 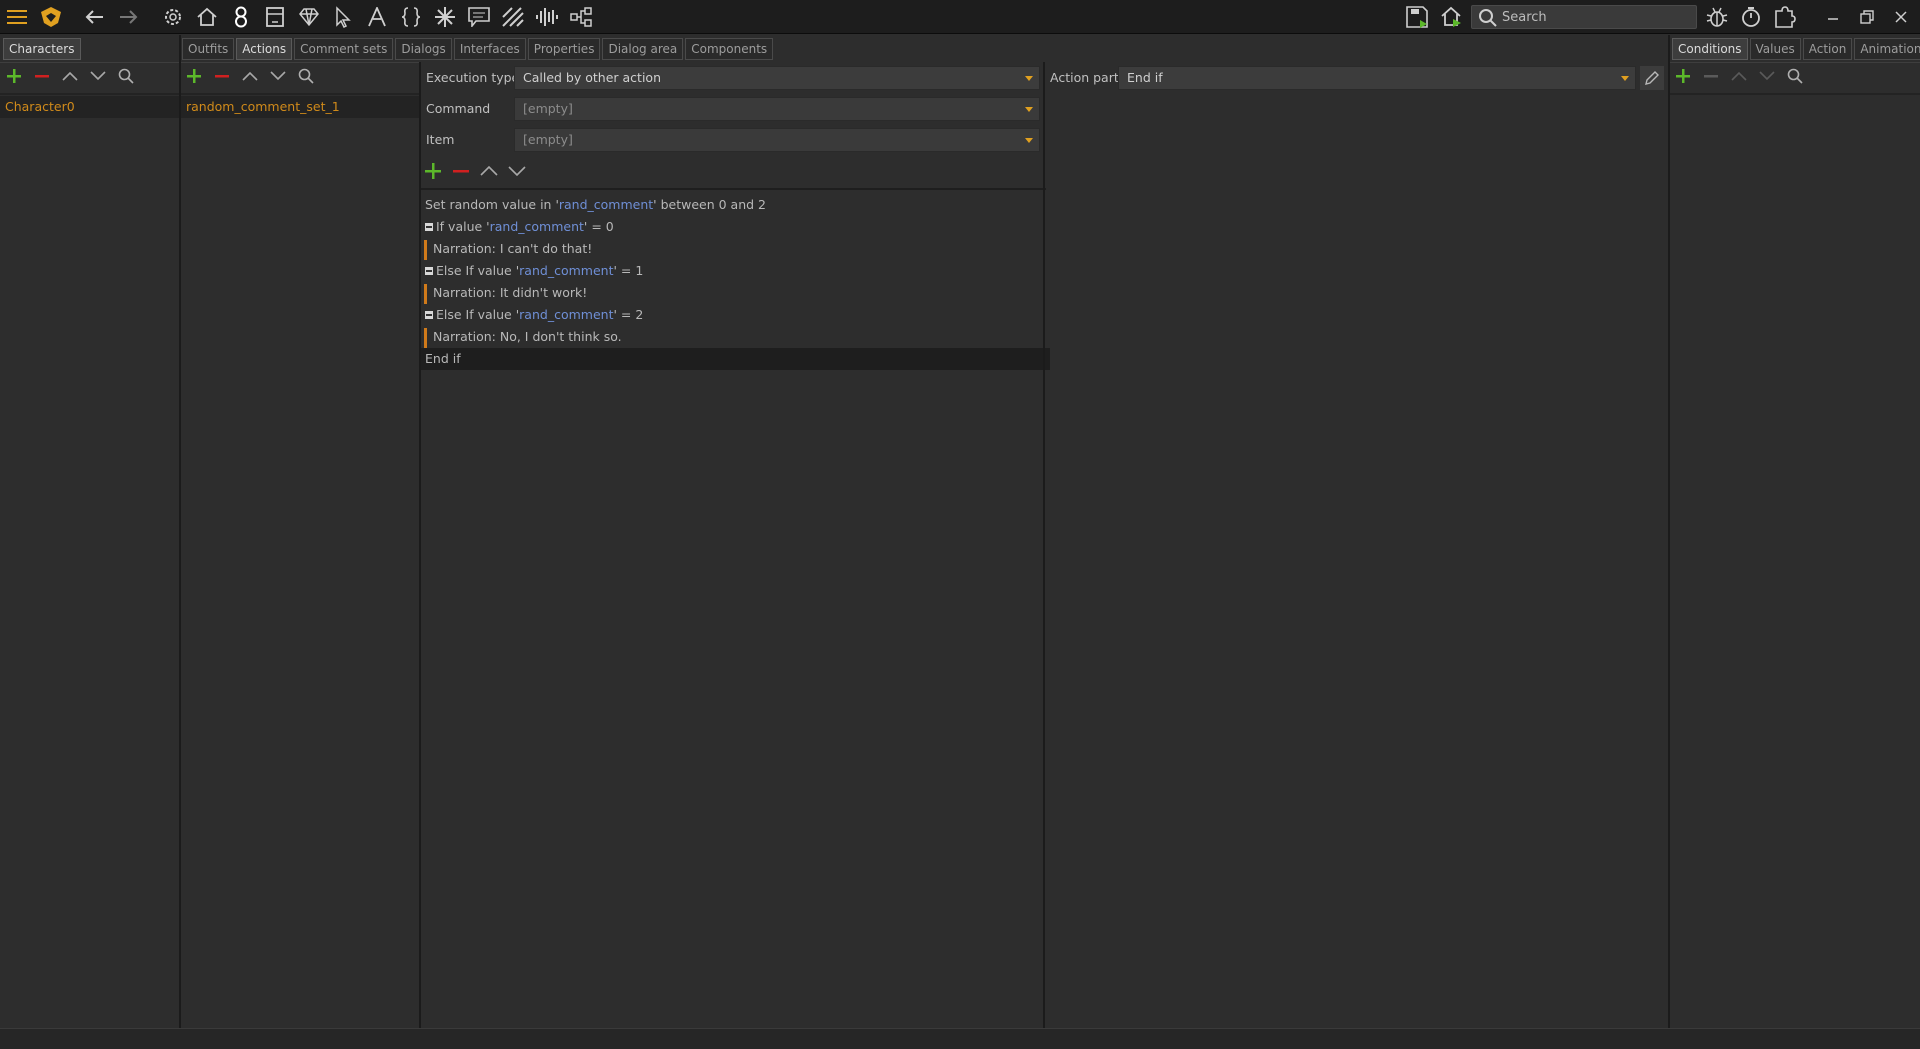 What do you see at coordinates (51, 17) in the screenshot?
I see `logo-icon` at bounding box center [51, 17].